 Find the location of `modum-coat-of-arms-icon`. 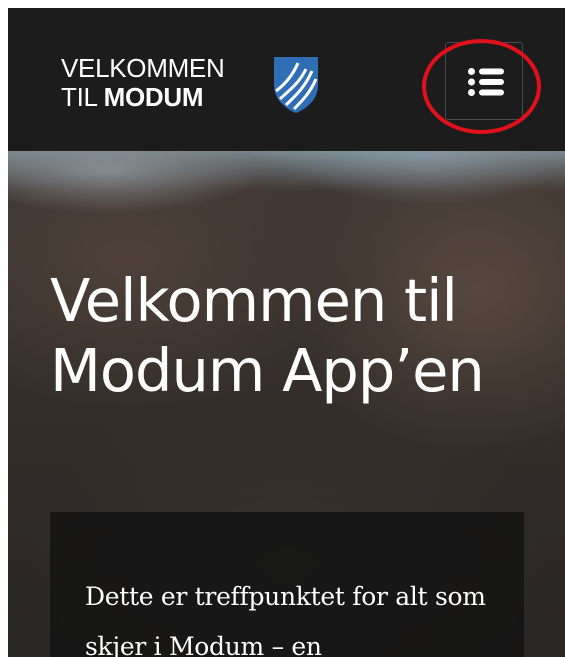

modum-coat-of-arms-icon is located at coordinates (296, 85).